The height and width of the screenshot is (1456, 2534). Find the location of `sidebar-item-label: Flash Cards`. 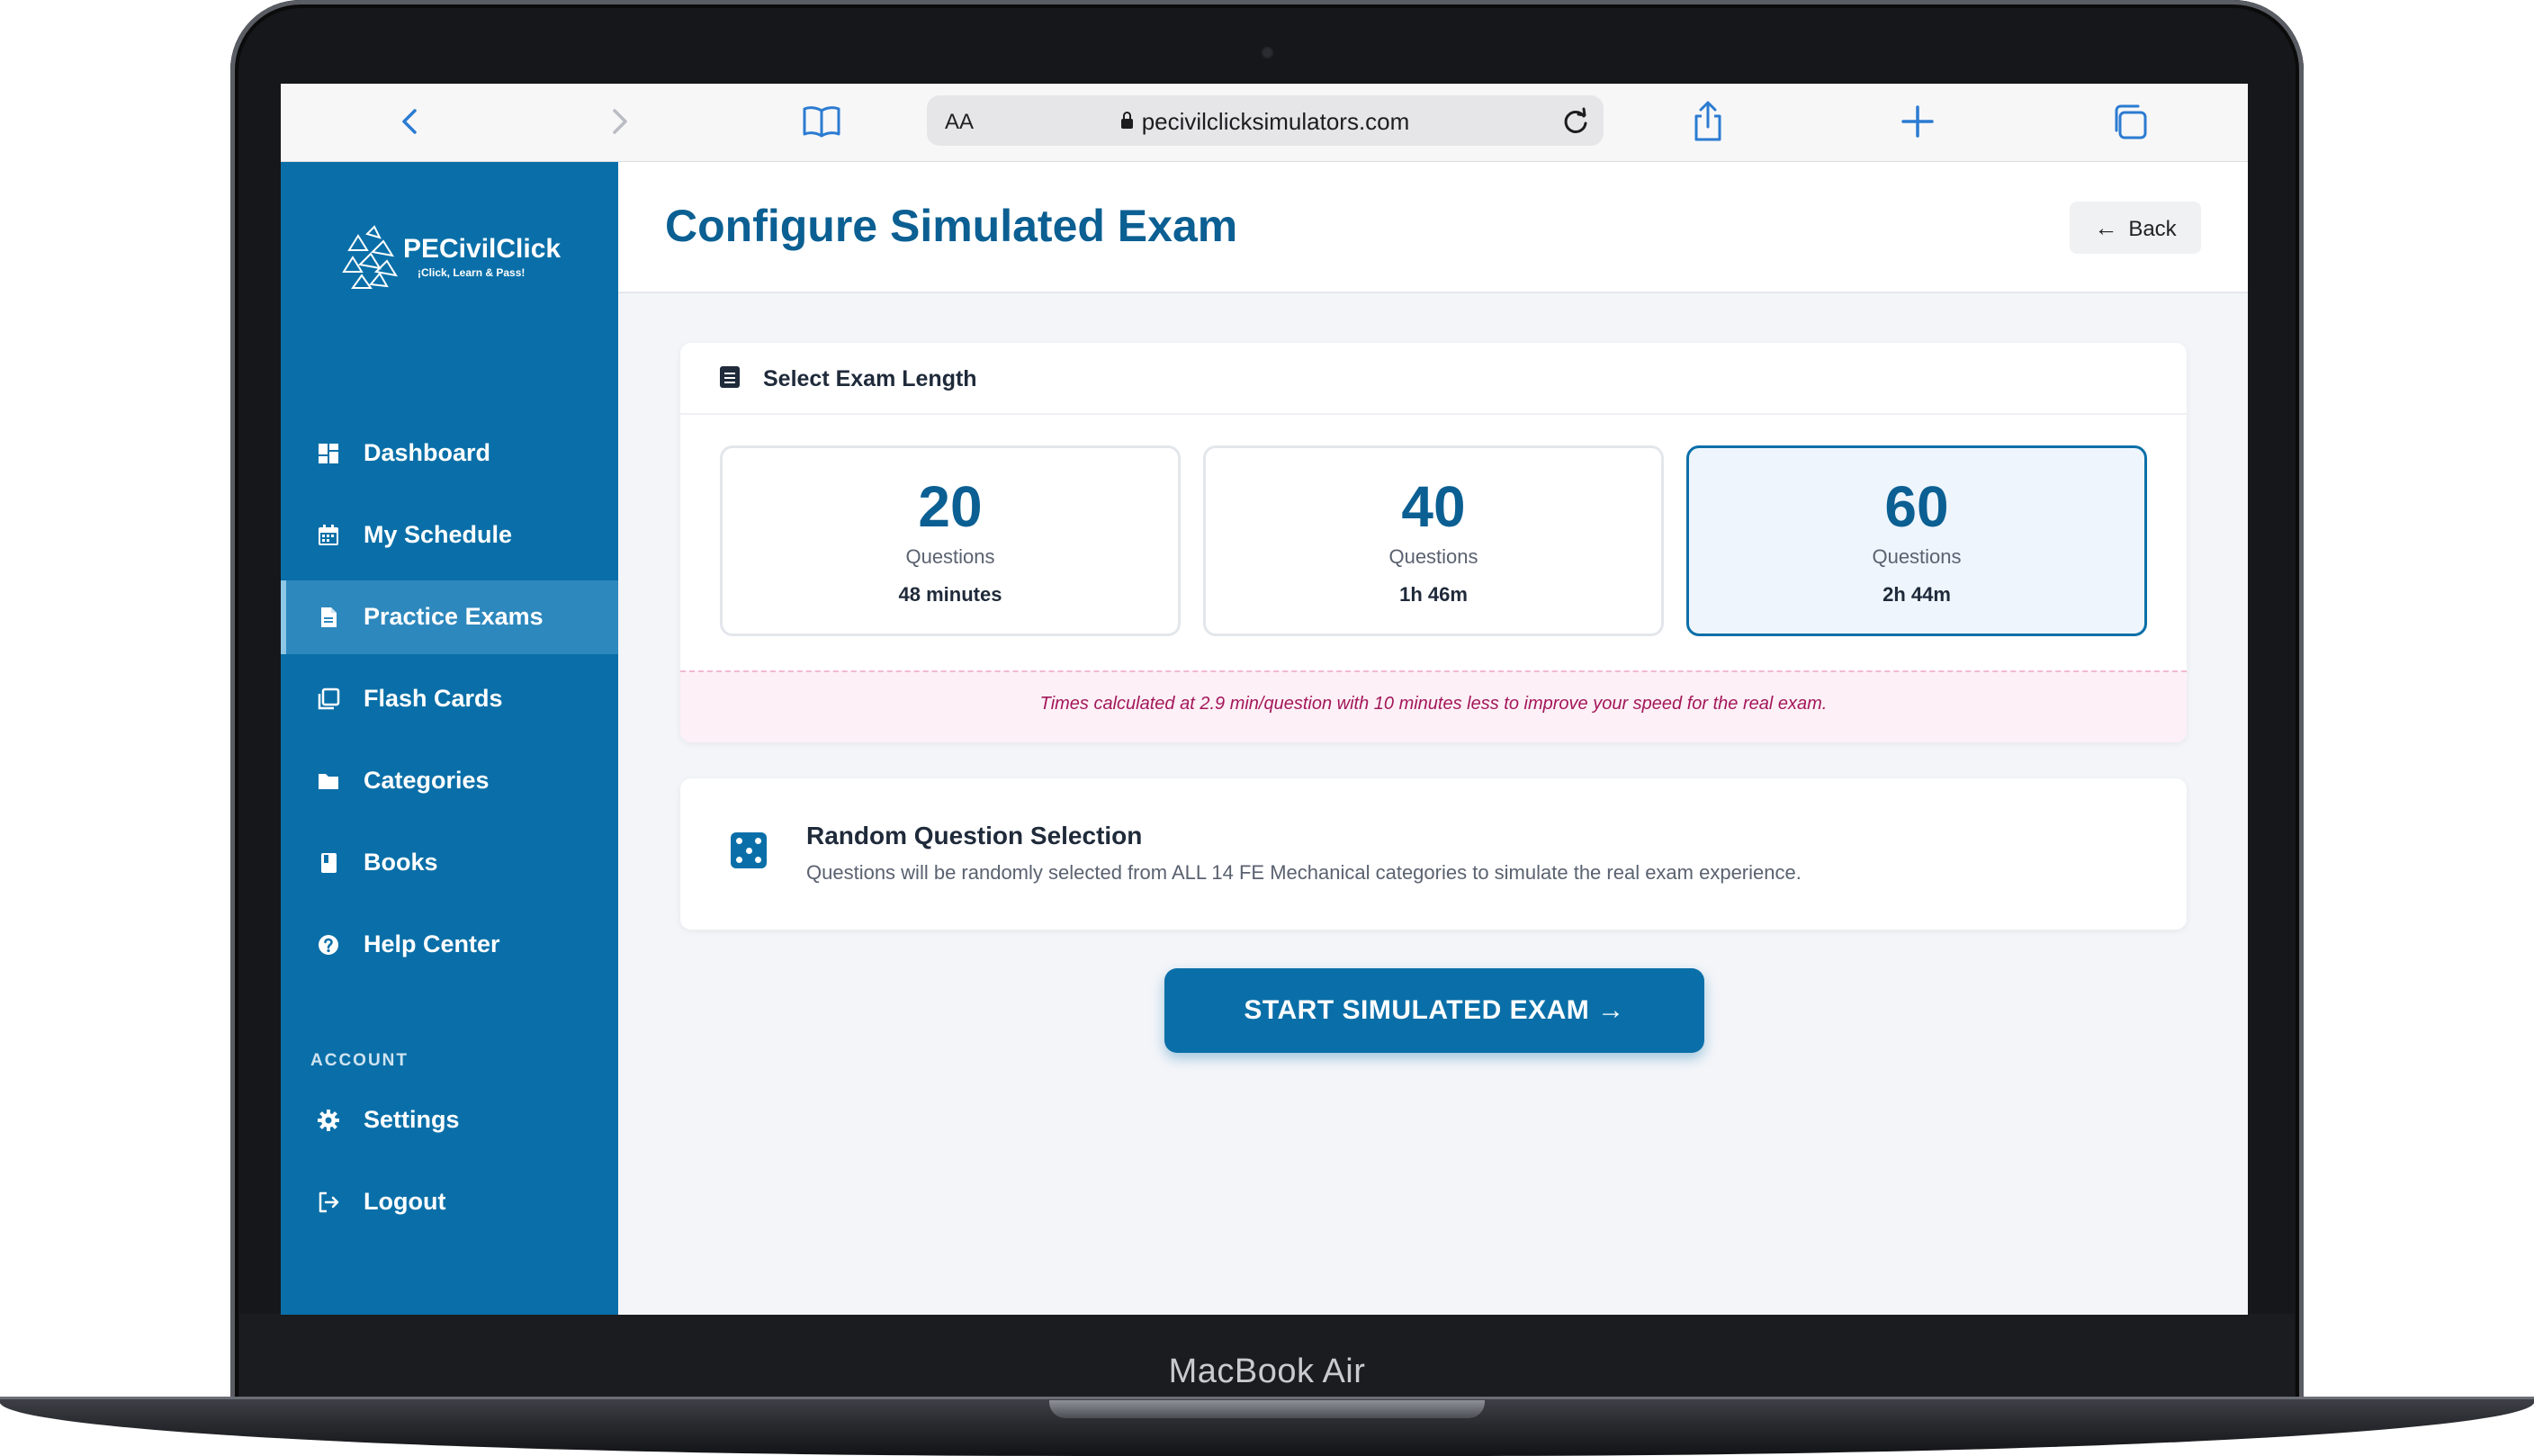

sidebar-item-label: Flash Cards is located at coordinates (434, 698).